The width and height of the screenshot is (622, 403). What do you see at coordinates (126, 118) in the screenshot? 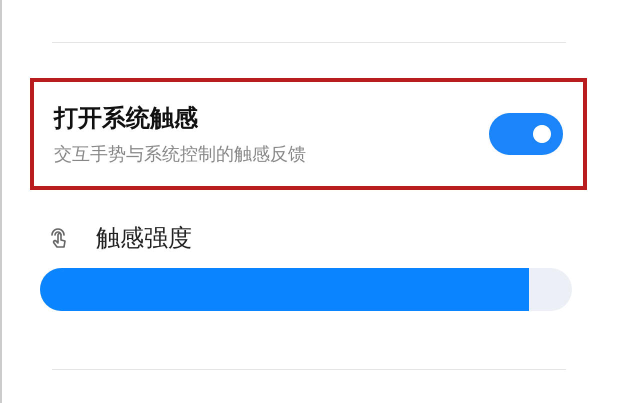
I see `setting-title: 打开系统触感` at bounding box center [126, 118].